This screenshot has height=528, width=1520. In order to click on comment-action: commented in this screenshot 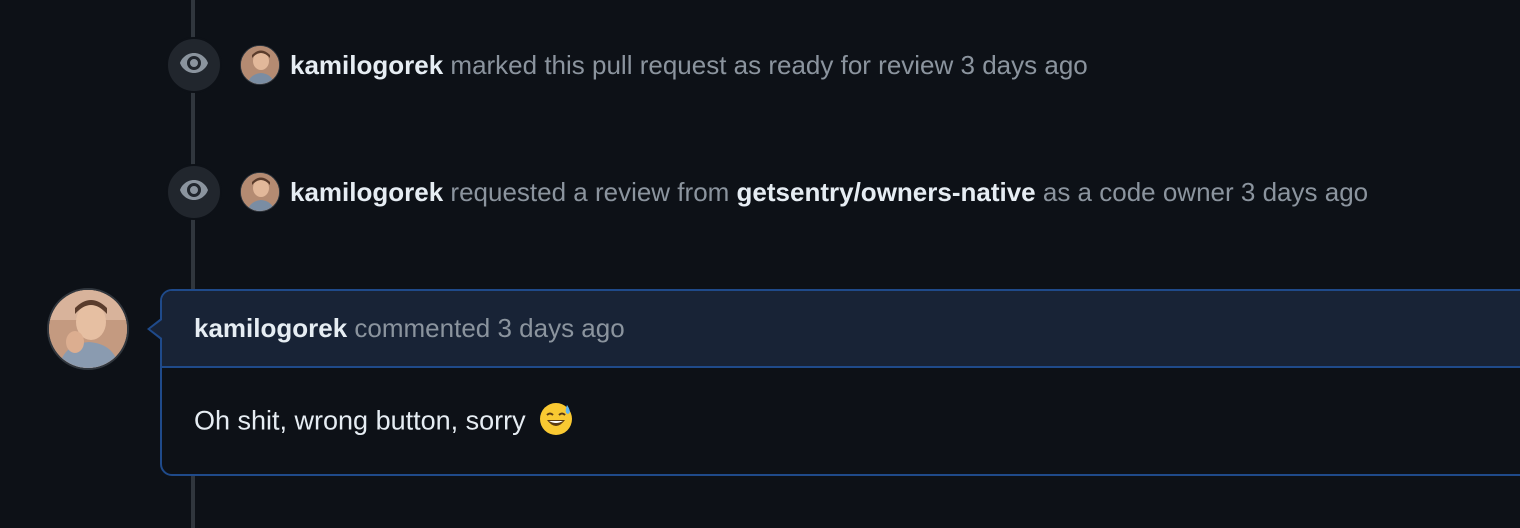, I will do `click(422, 328)`.